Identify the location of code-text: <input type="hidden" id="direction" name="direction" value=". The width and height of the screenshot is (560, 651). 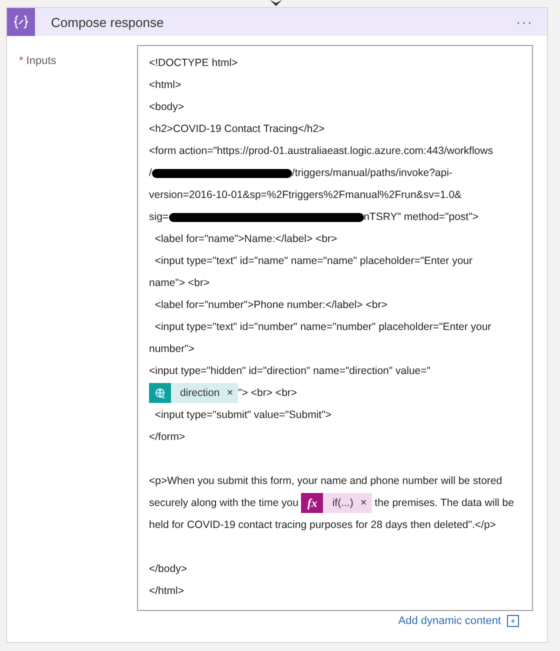
(289, 371).